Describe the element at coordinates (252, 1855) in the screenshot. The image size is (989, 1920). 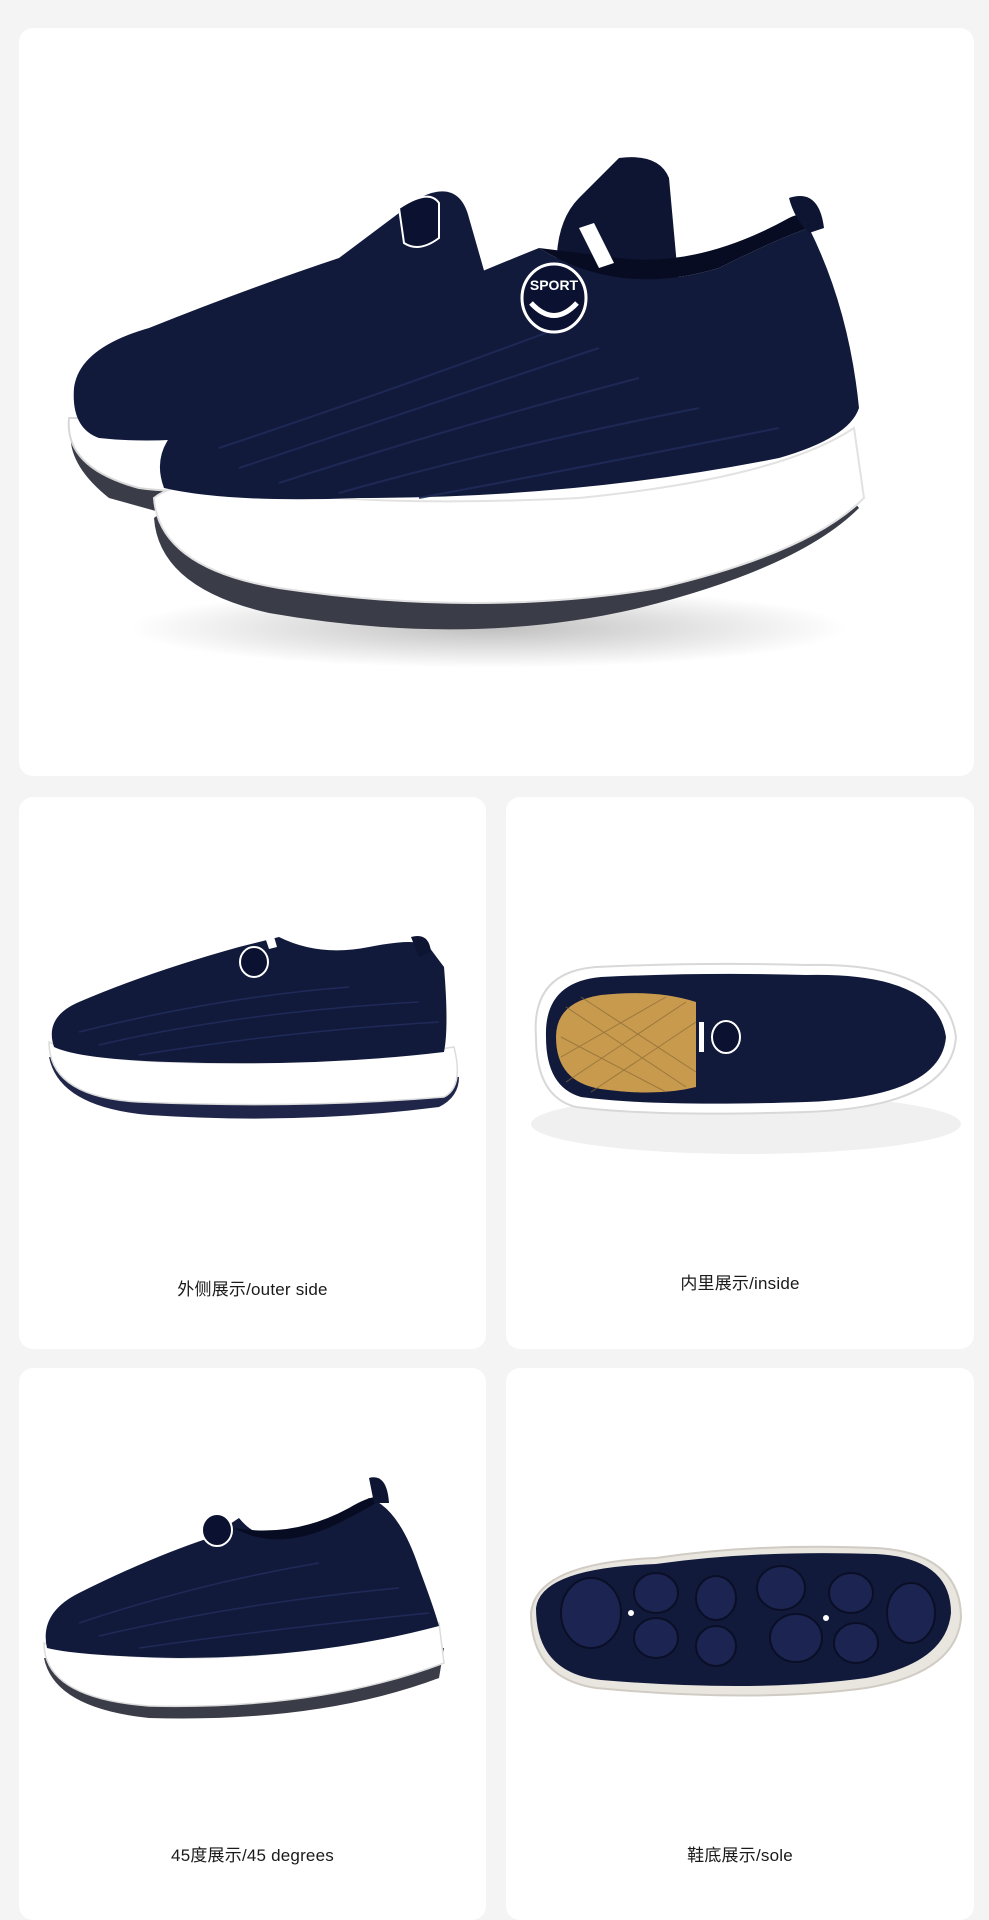
I see `caption-45-degrees: 45度展示/45 degrees` at that location.